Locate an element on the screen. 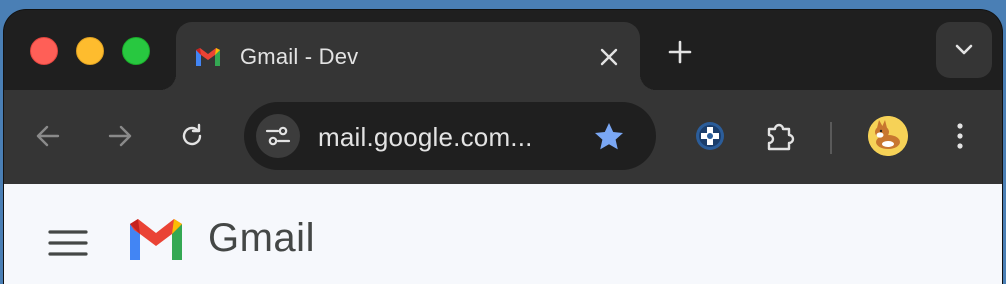 The image size is (1006, 284). tab-search-button is located at coordinates (964, 50).